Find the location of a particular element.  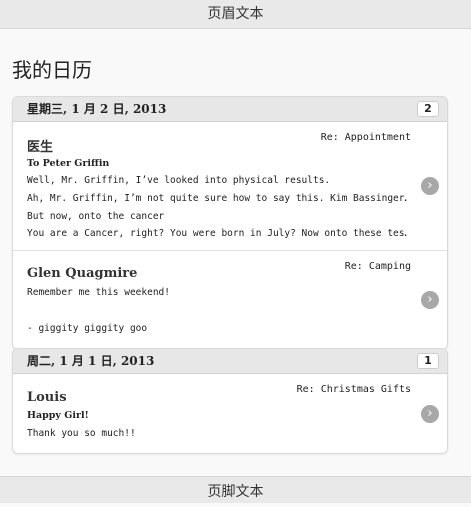

header-title: 页眉文本 is located at coordinates (235, 14).